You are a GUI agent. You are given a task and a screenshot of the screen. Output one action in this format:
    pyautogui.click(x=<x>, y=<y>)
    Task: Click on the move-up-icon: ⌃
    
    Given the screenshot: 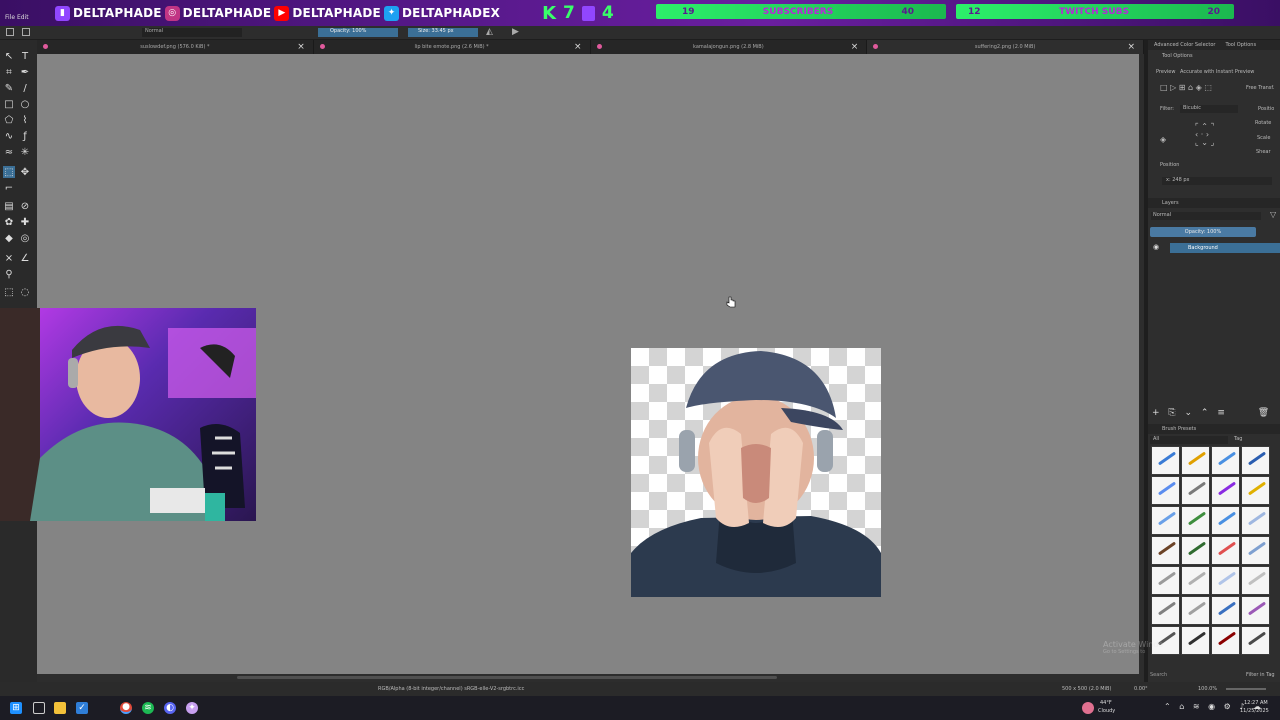 What is the action you would take?
    pyautogui.click(x=1205, y=413)
    